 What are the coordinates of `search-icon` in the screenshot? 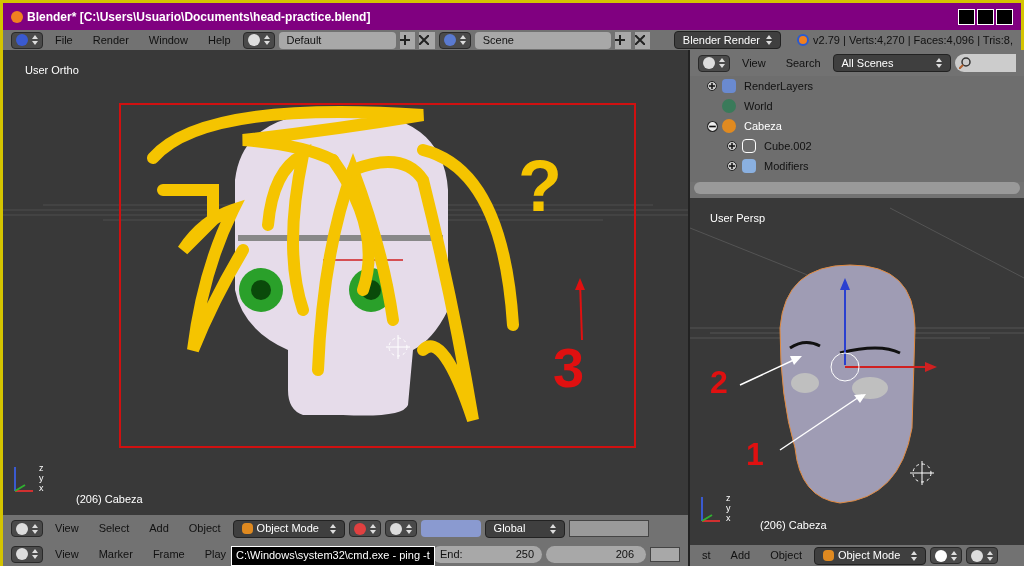 It's located at (964, 63).